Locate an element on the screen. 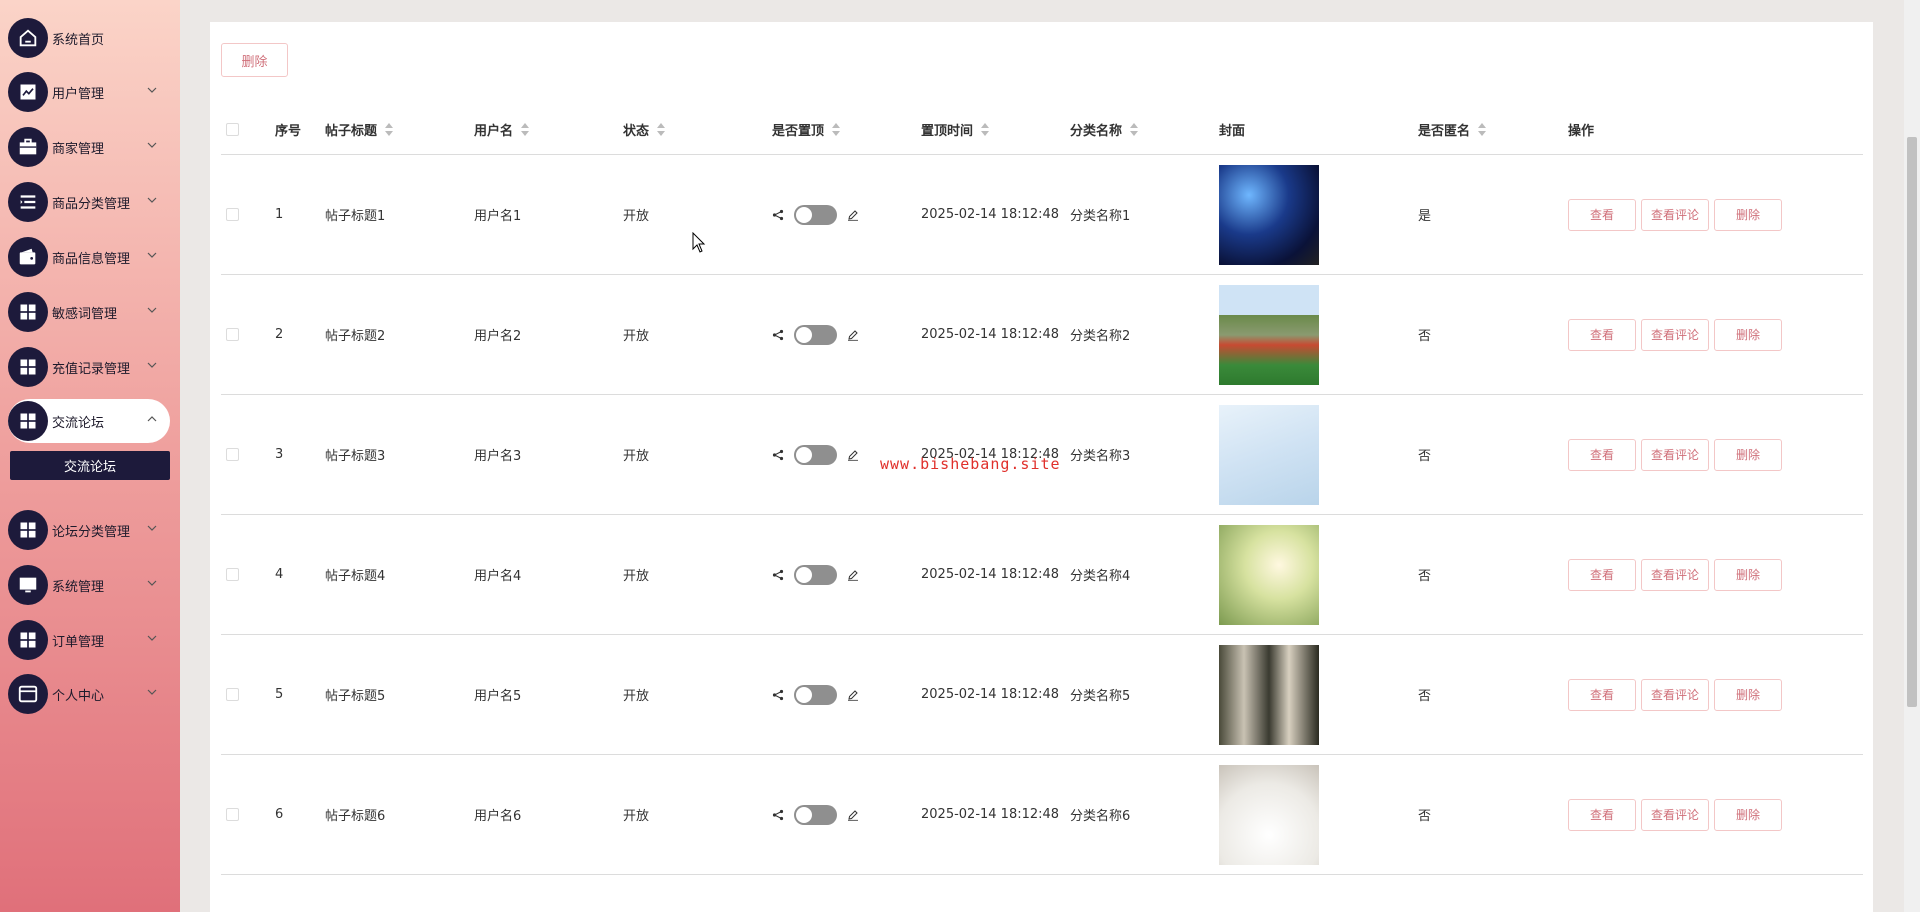 The image size is (1920, 912). cell-username: 用户名5 is located at coordinates (498, 696).